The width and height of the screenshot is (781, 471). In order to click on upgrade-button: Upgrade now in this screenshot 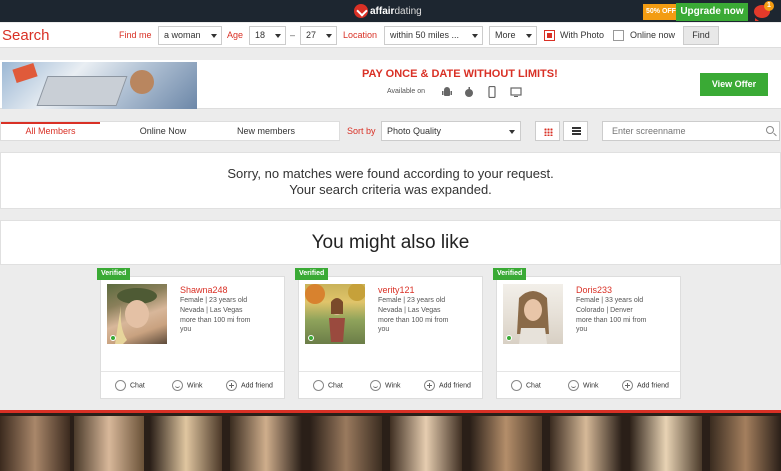, I will do `click(712, 12)`.